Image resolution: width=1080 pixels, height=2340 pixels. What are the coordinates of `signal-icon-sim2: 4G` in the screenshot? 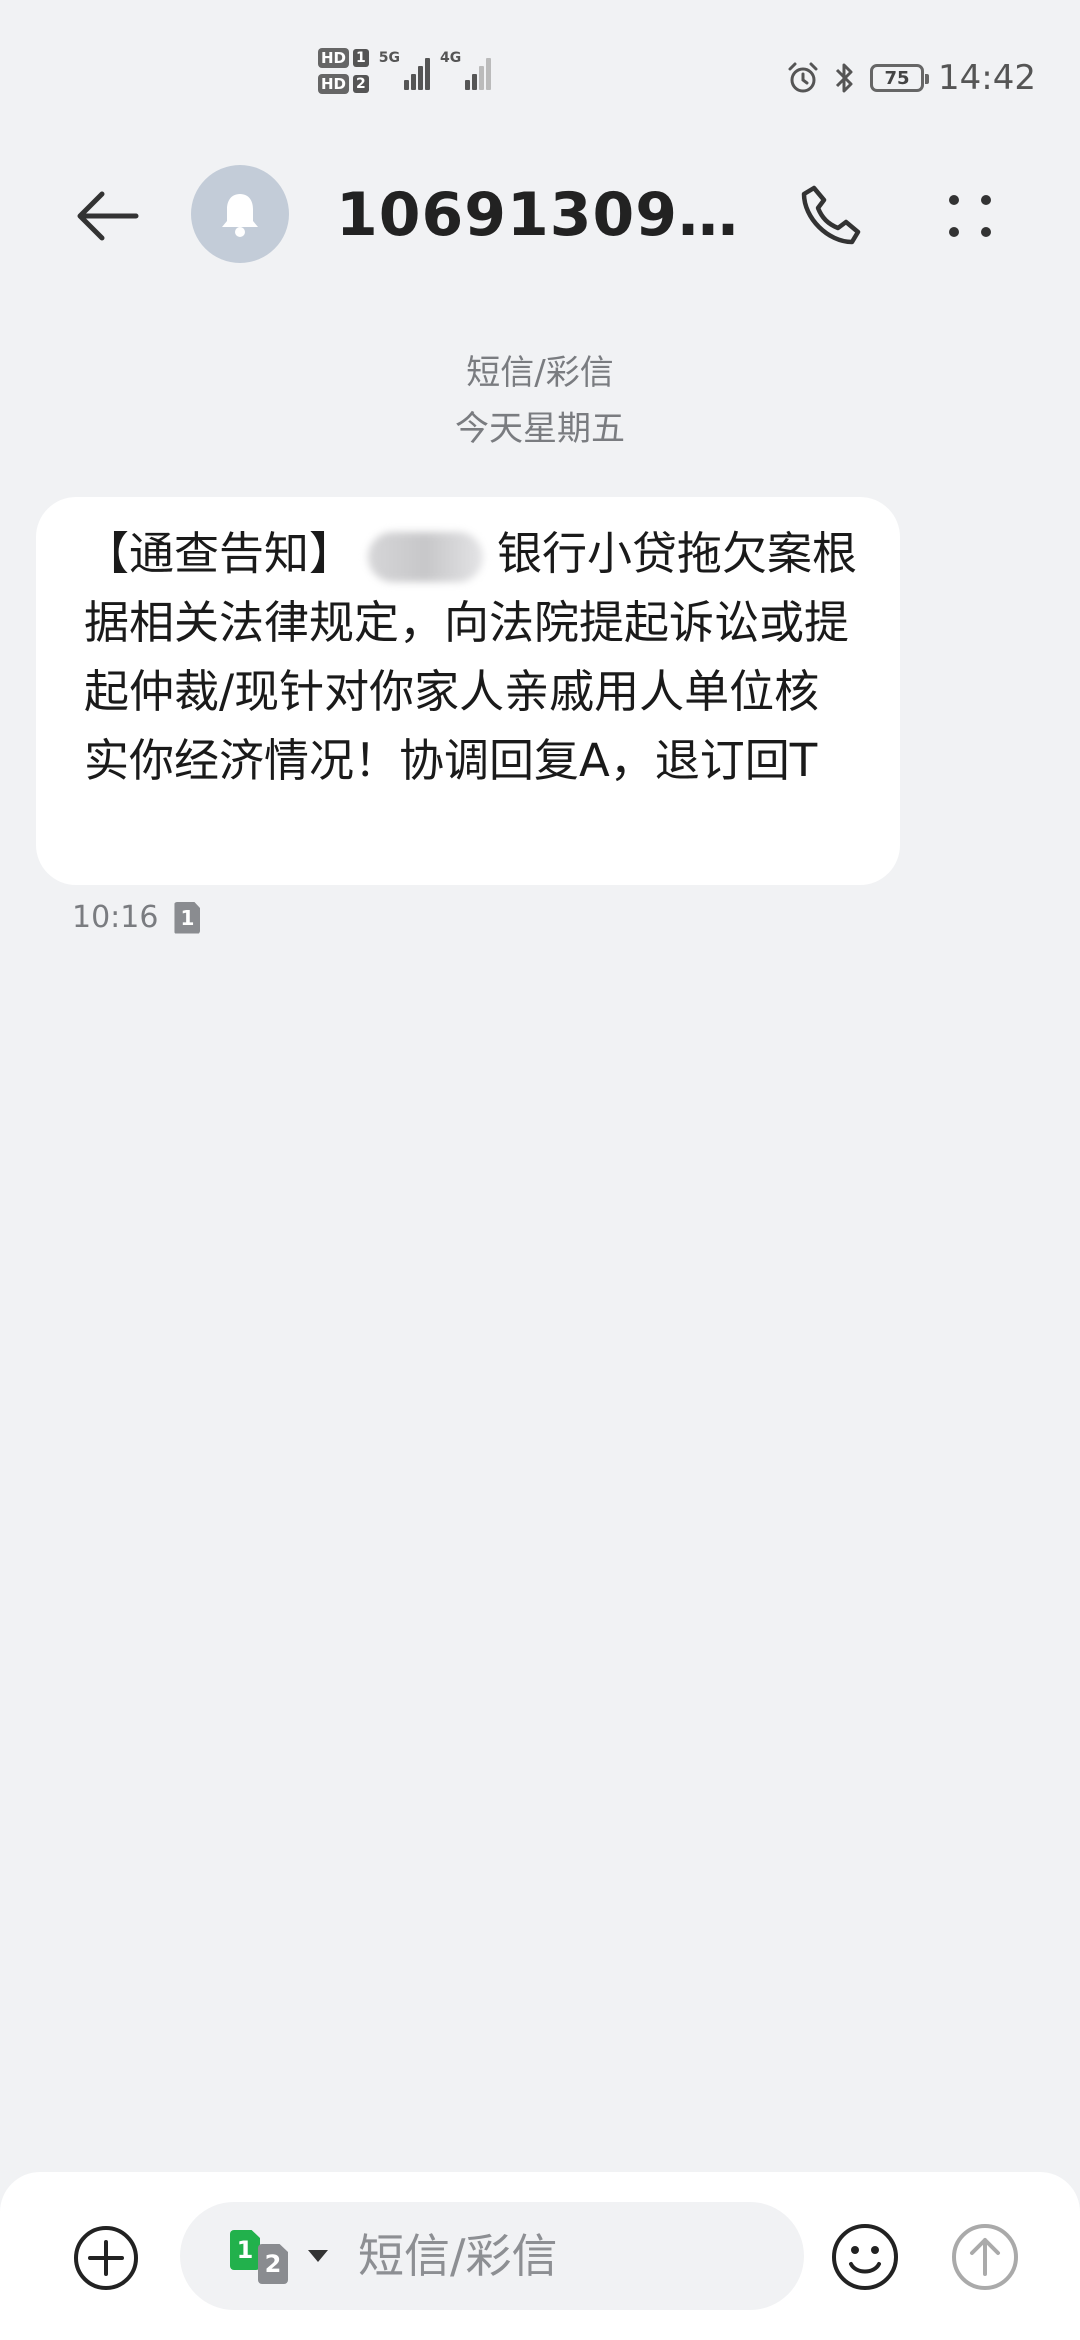 It's located at (466, 70).